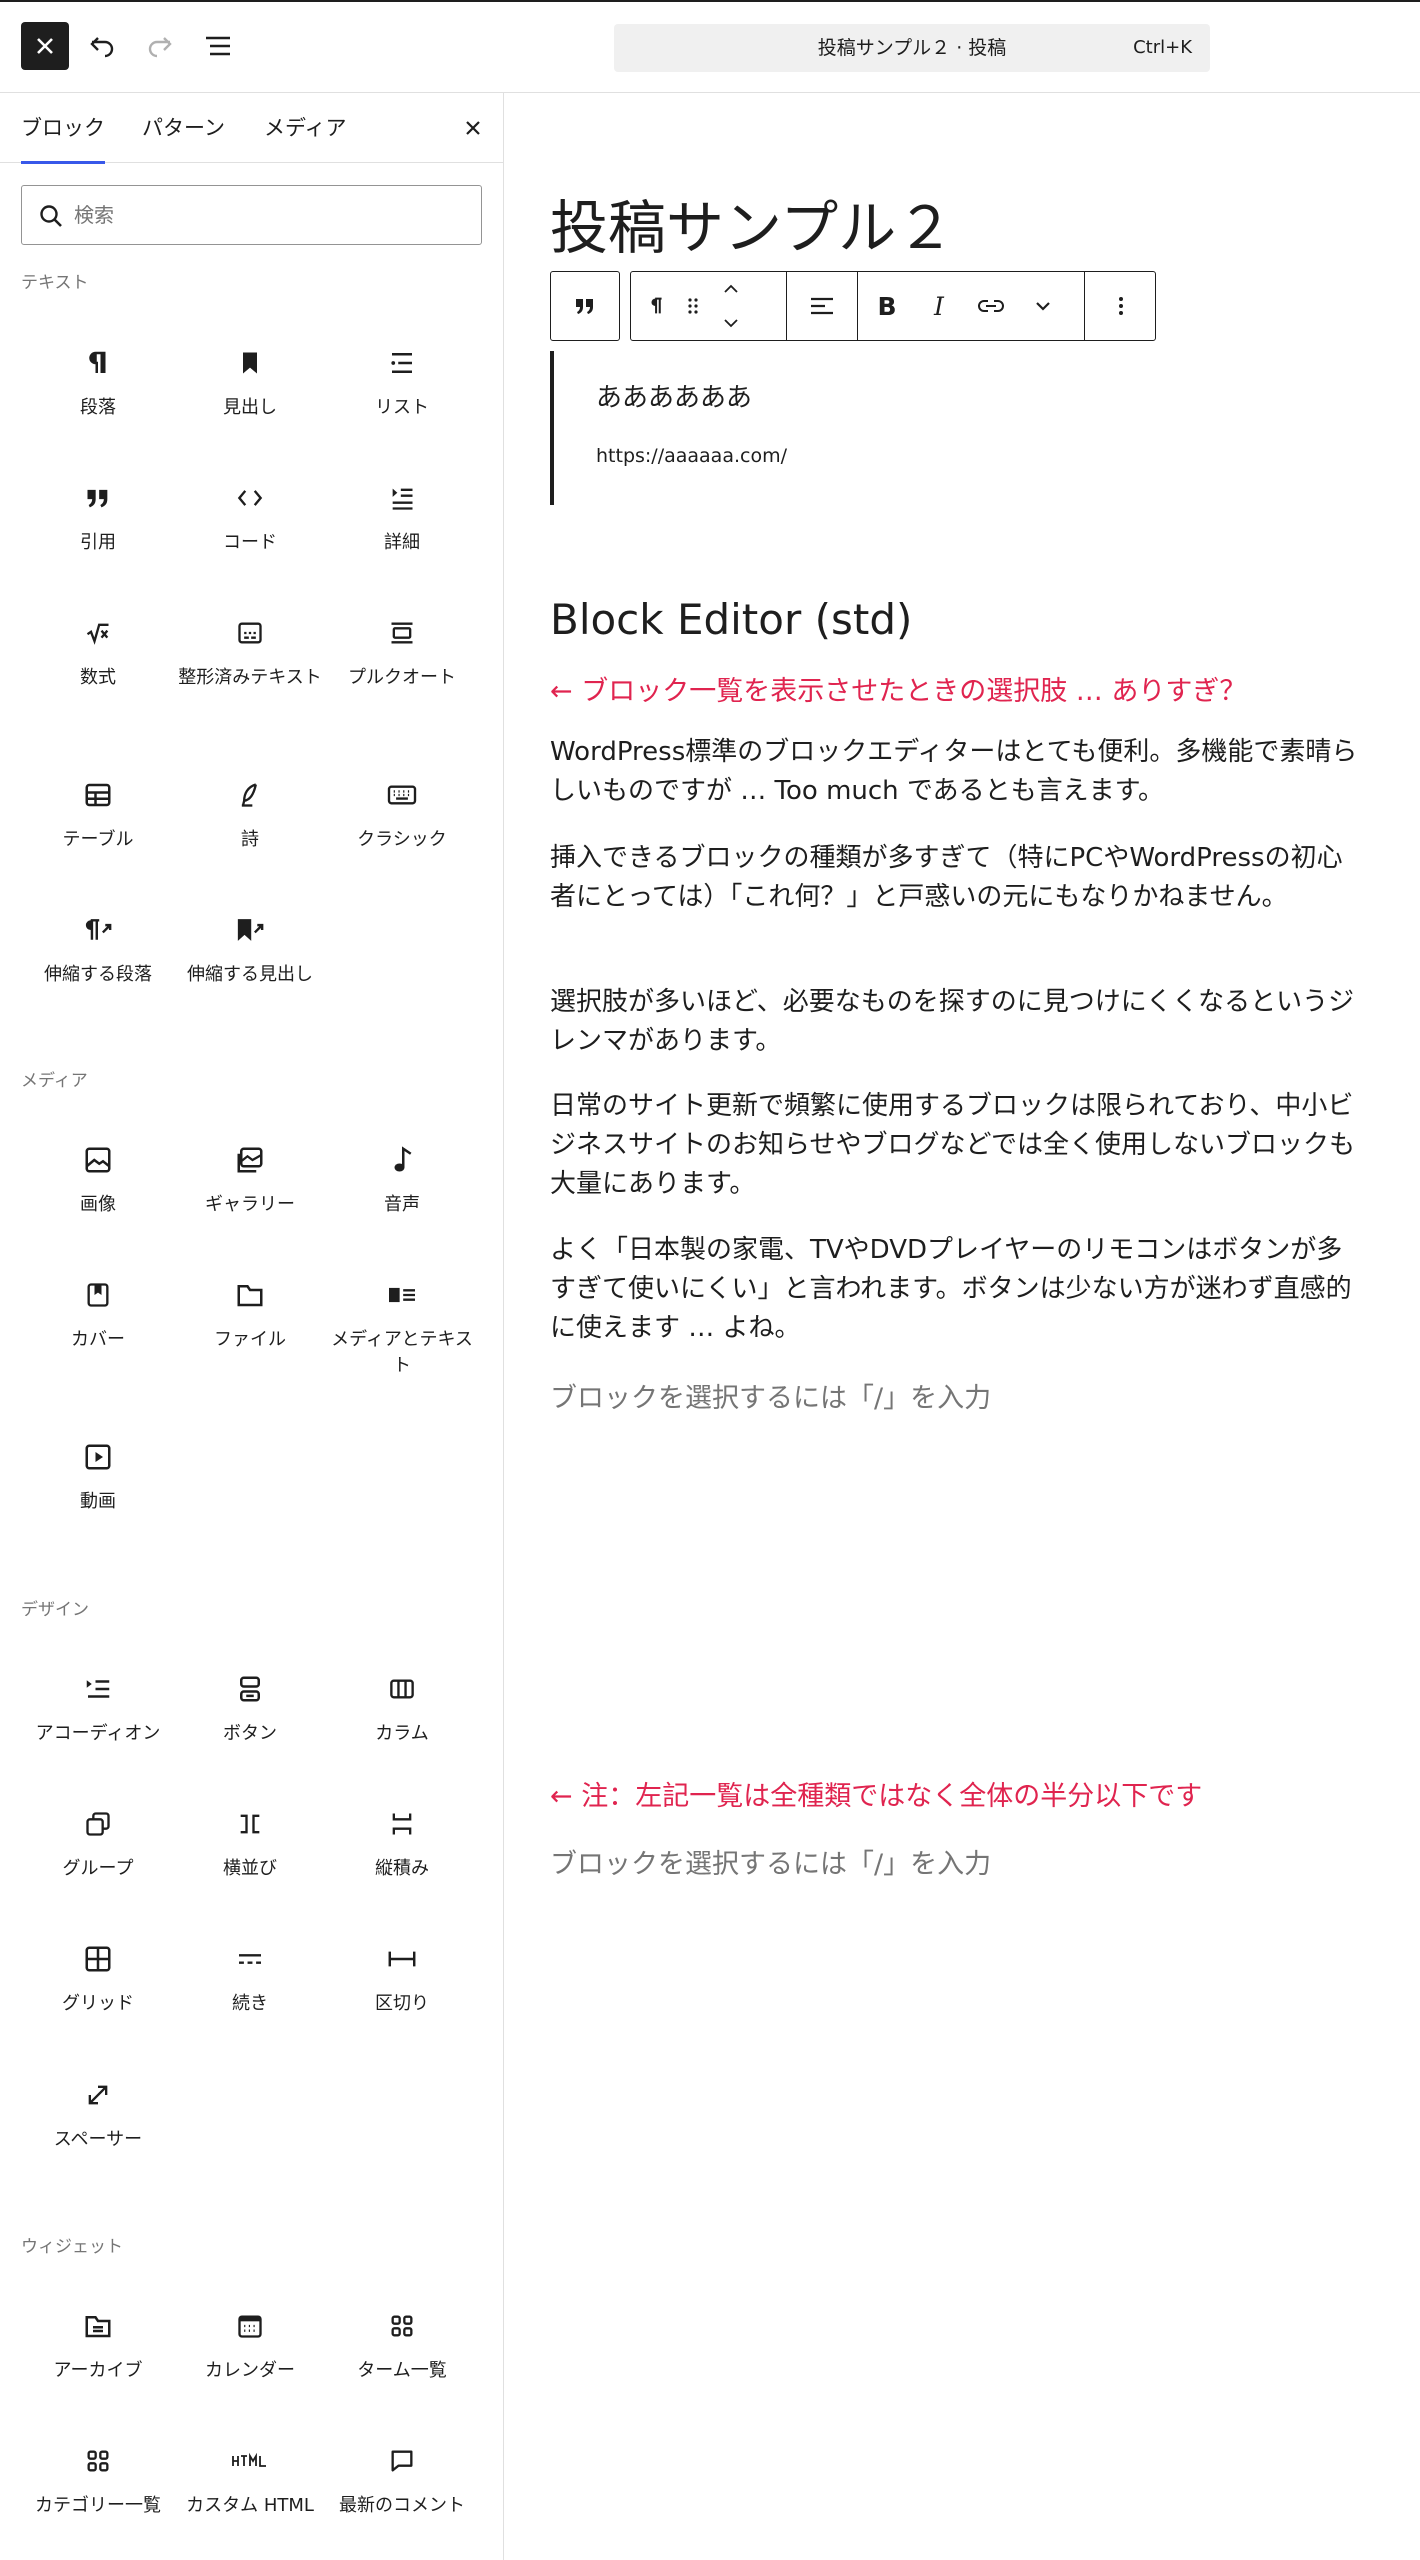 Image resolution: width=1420 pixels, height=2560 pixels. What do you see at coordinates (45, 46) in the screenshot?
I see `close-inserter-button` at bounding box center [45, 46].